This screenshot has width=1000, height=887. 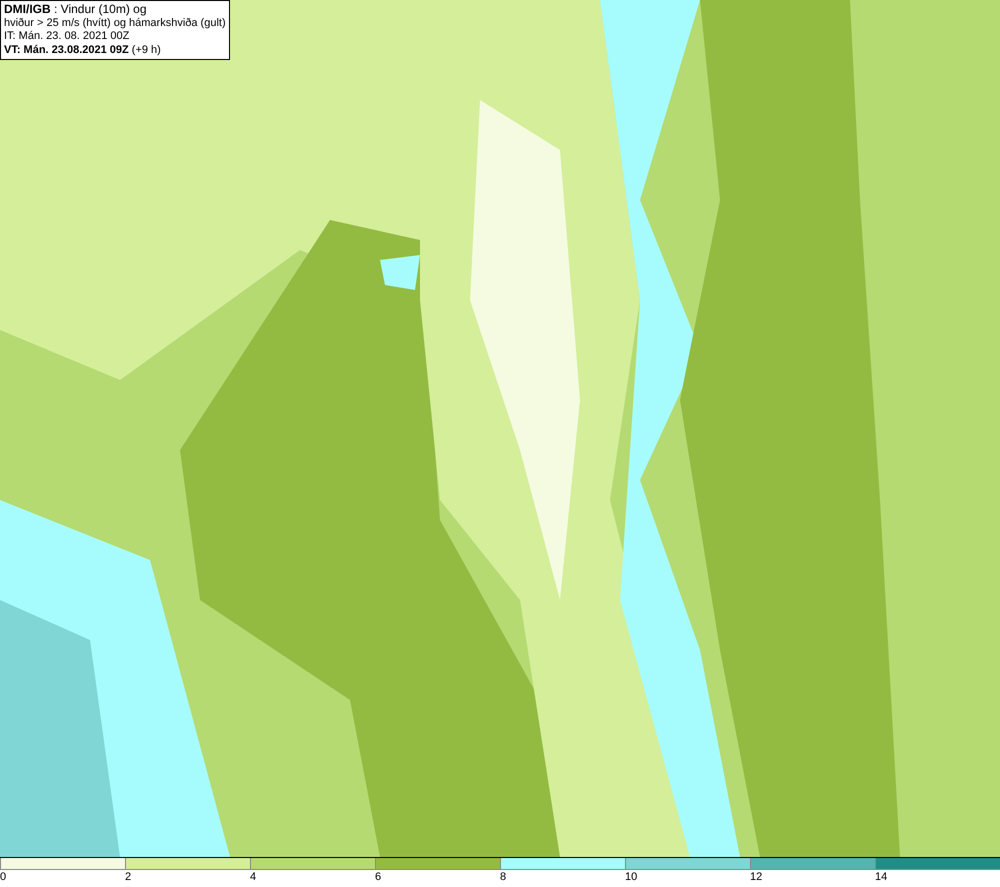 What do you see at coordinates (881, 877) in the screenshot?
I see `legend-tick-label: 14` at bounding box center [881, 877].